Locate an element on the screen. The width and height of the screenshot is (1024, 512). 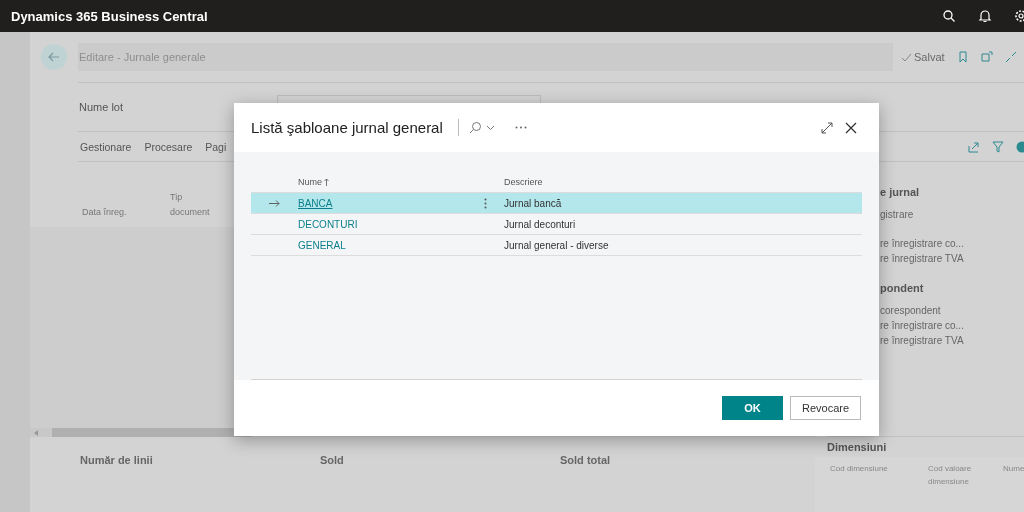
template-name-link: GENERAL is located at coordinates (322, 245).